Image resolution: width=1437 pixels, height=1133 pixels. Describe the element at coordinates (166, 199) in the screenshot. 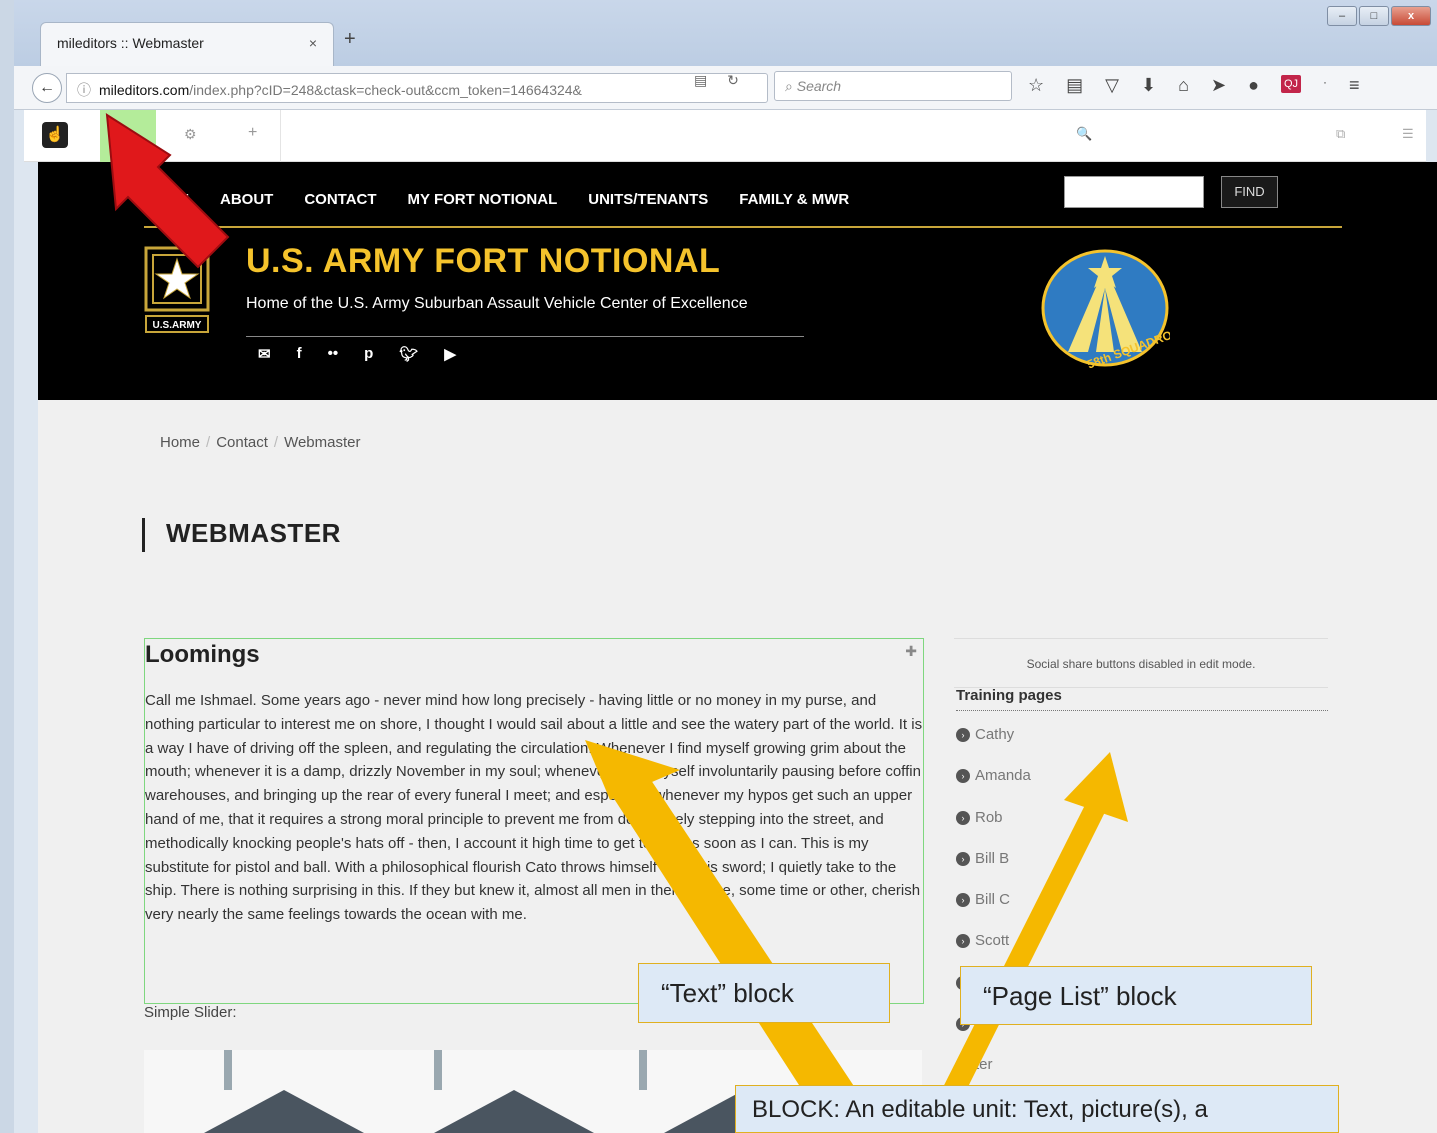

I see `nav-home: HOME` at that location.